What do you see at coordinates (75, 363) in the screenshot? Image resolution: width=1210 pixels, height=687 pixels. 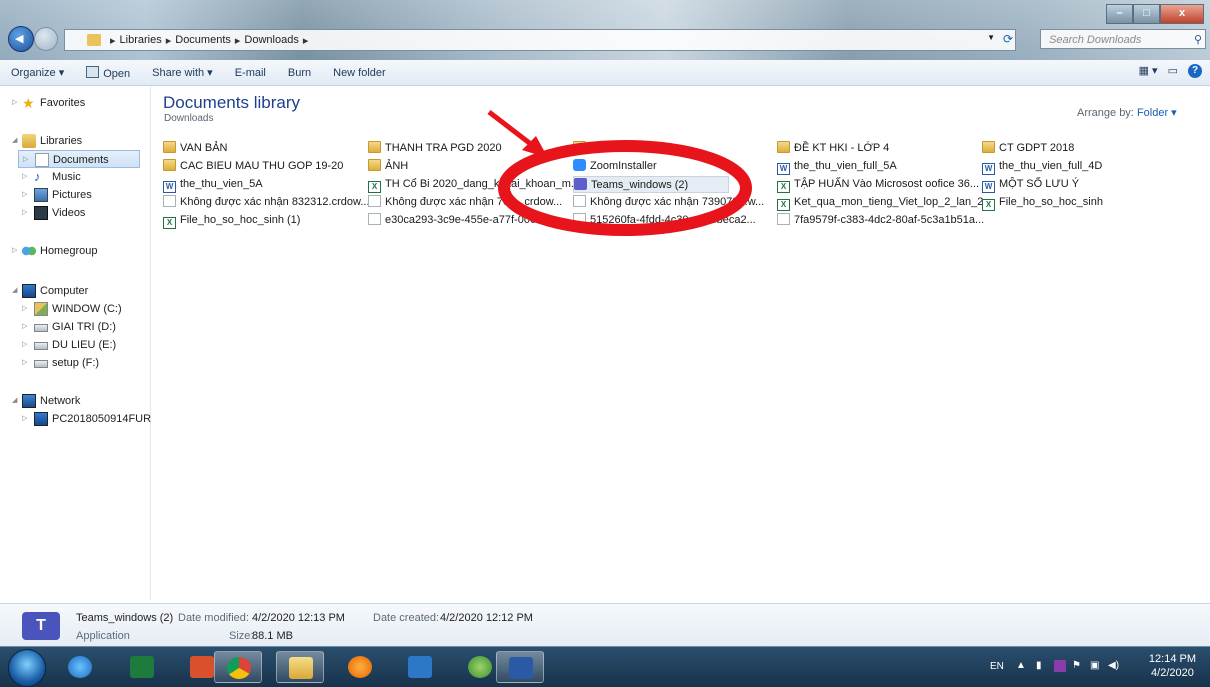 I see `nav-drive-f: ▷ setup (F:)` at bounding box center [75, 363].